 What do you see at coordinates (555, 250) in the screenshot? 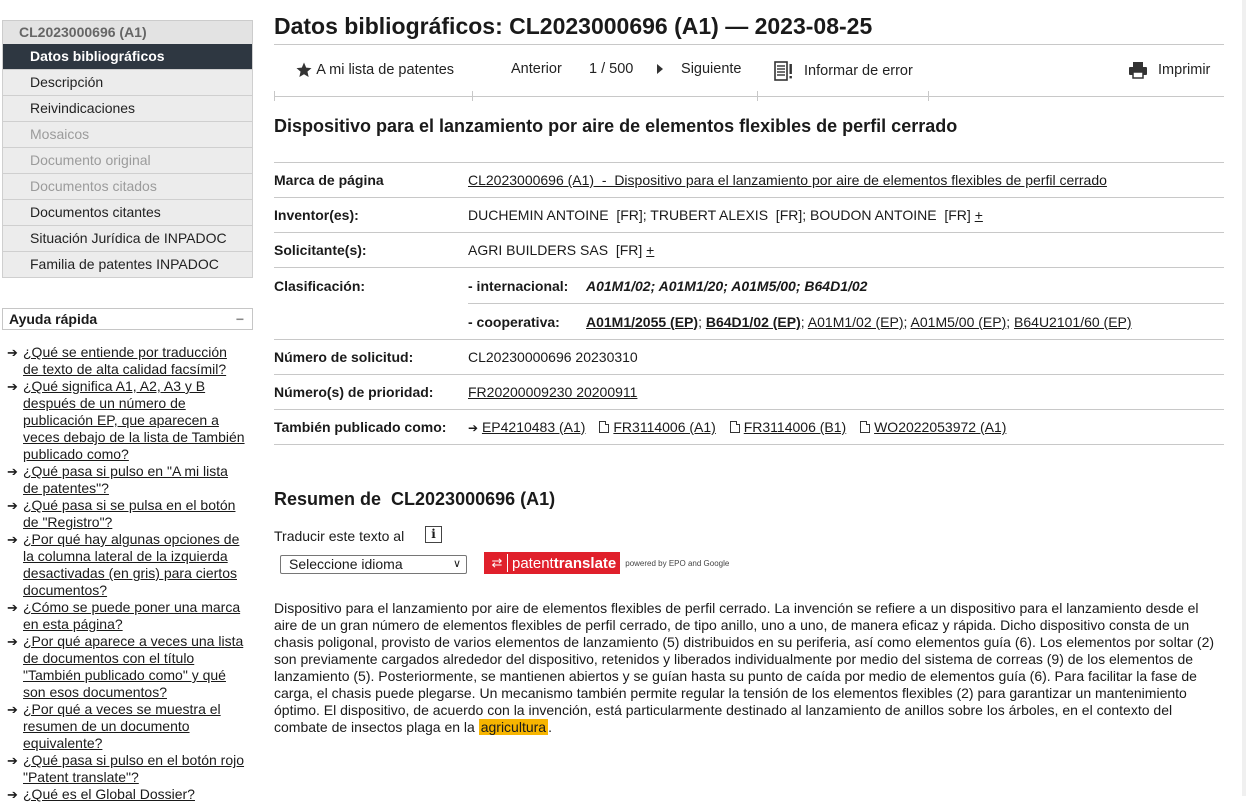
I see `applicants-value: AGRI BUILDERS SAS [FR]` at bounding box center [555, 250].